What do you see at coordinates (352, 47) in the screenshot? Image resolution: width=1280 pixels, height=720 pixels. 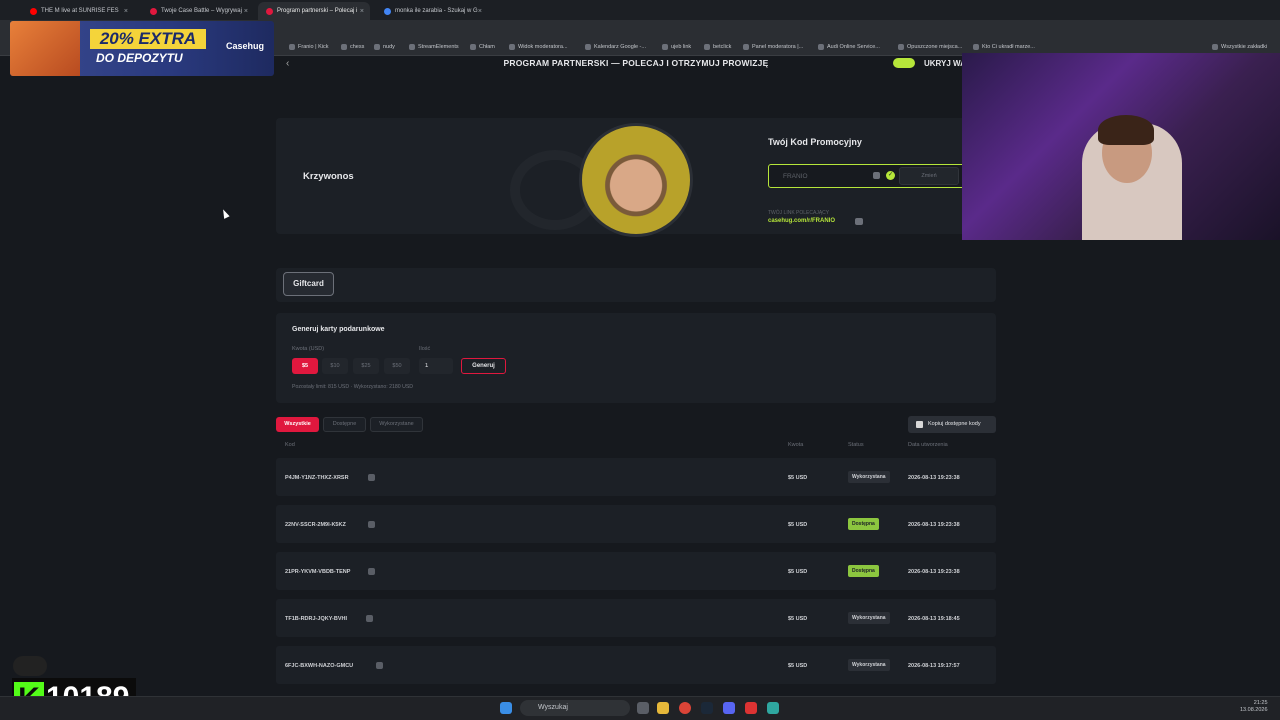 I see `bookmark-item: chess` at bounding box center [352, 47].